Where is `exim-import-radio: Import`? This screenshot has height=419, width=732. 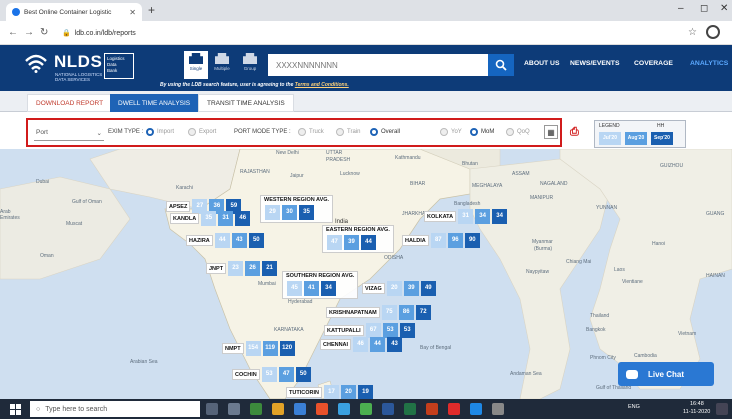
exim-import-radio: Import is located at coordinates (160, 132).